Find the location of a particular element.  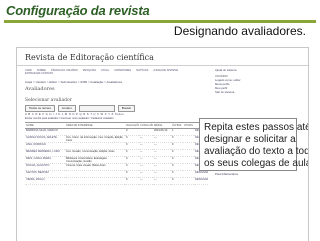

field-select: Todos os nomes is located at coordinates (40, 108).